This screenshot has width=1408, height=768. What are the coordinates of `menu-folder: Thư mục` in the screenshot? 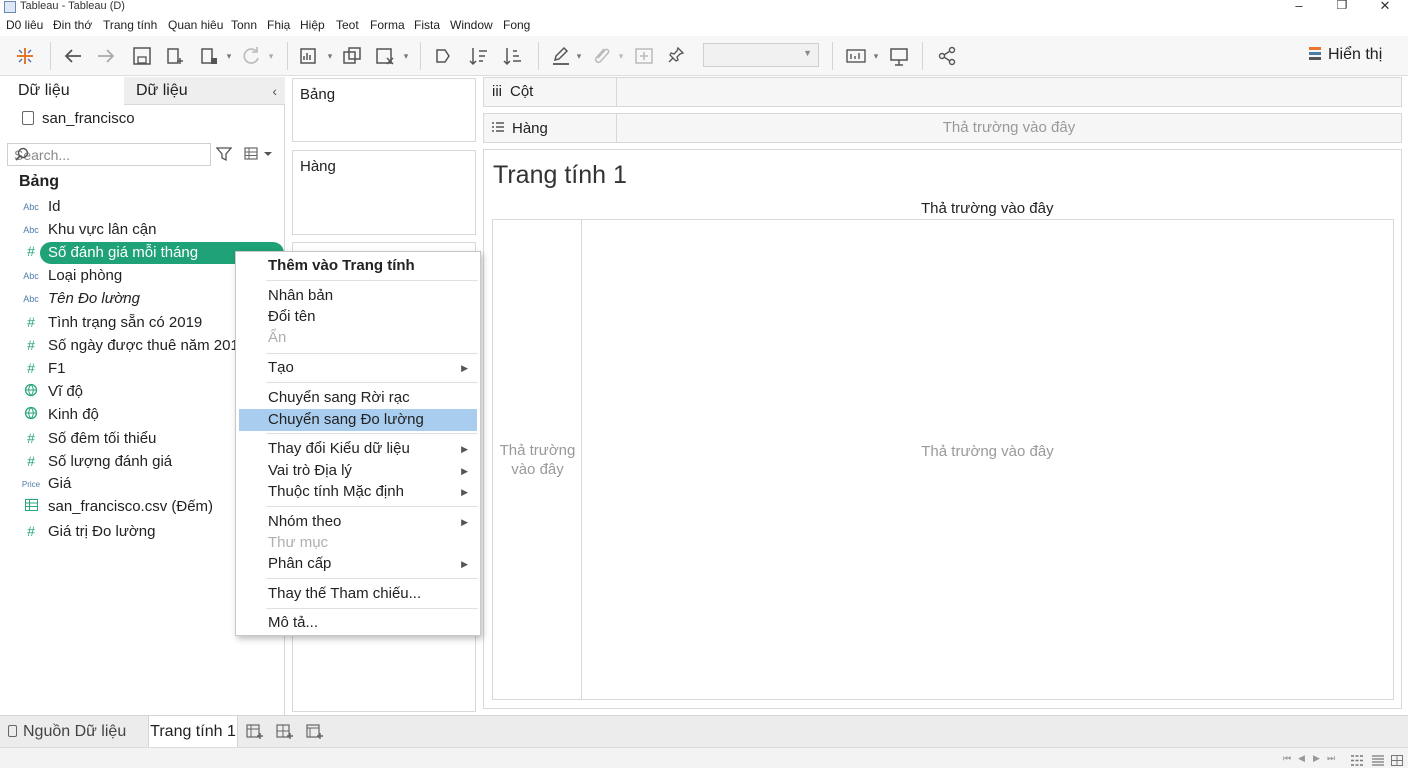 It's located at (358, 543).